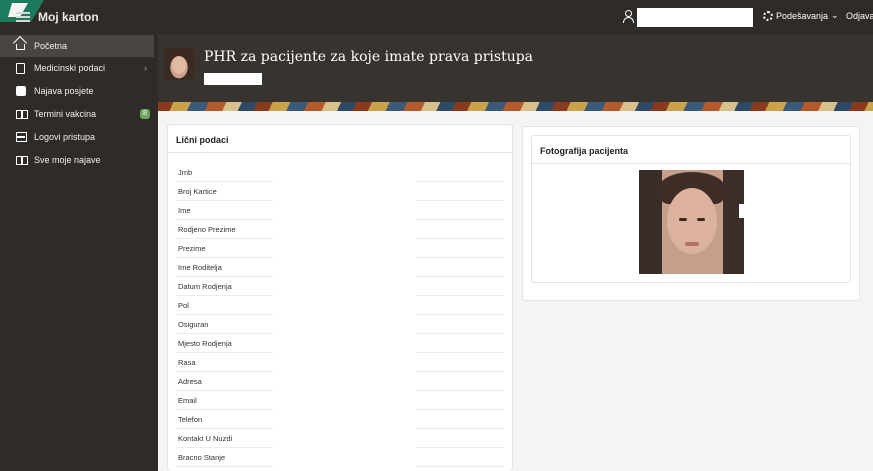 The height and width of the screenshot is (471, 873). What do you see at coordinates (768, 15) in the screenshot?
I see `gear-icon` at bounding box center [768, 15].